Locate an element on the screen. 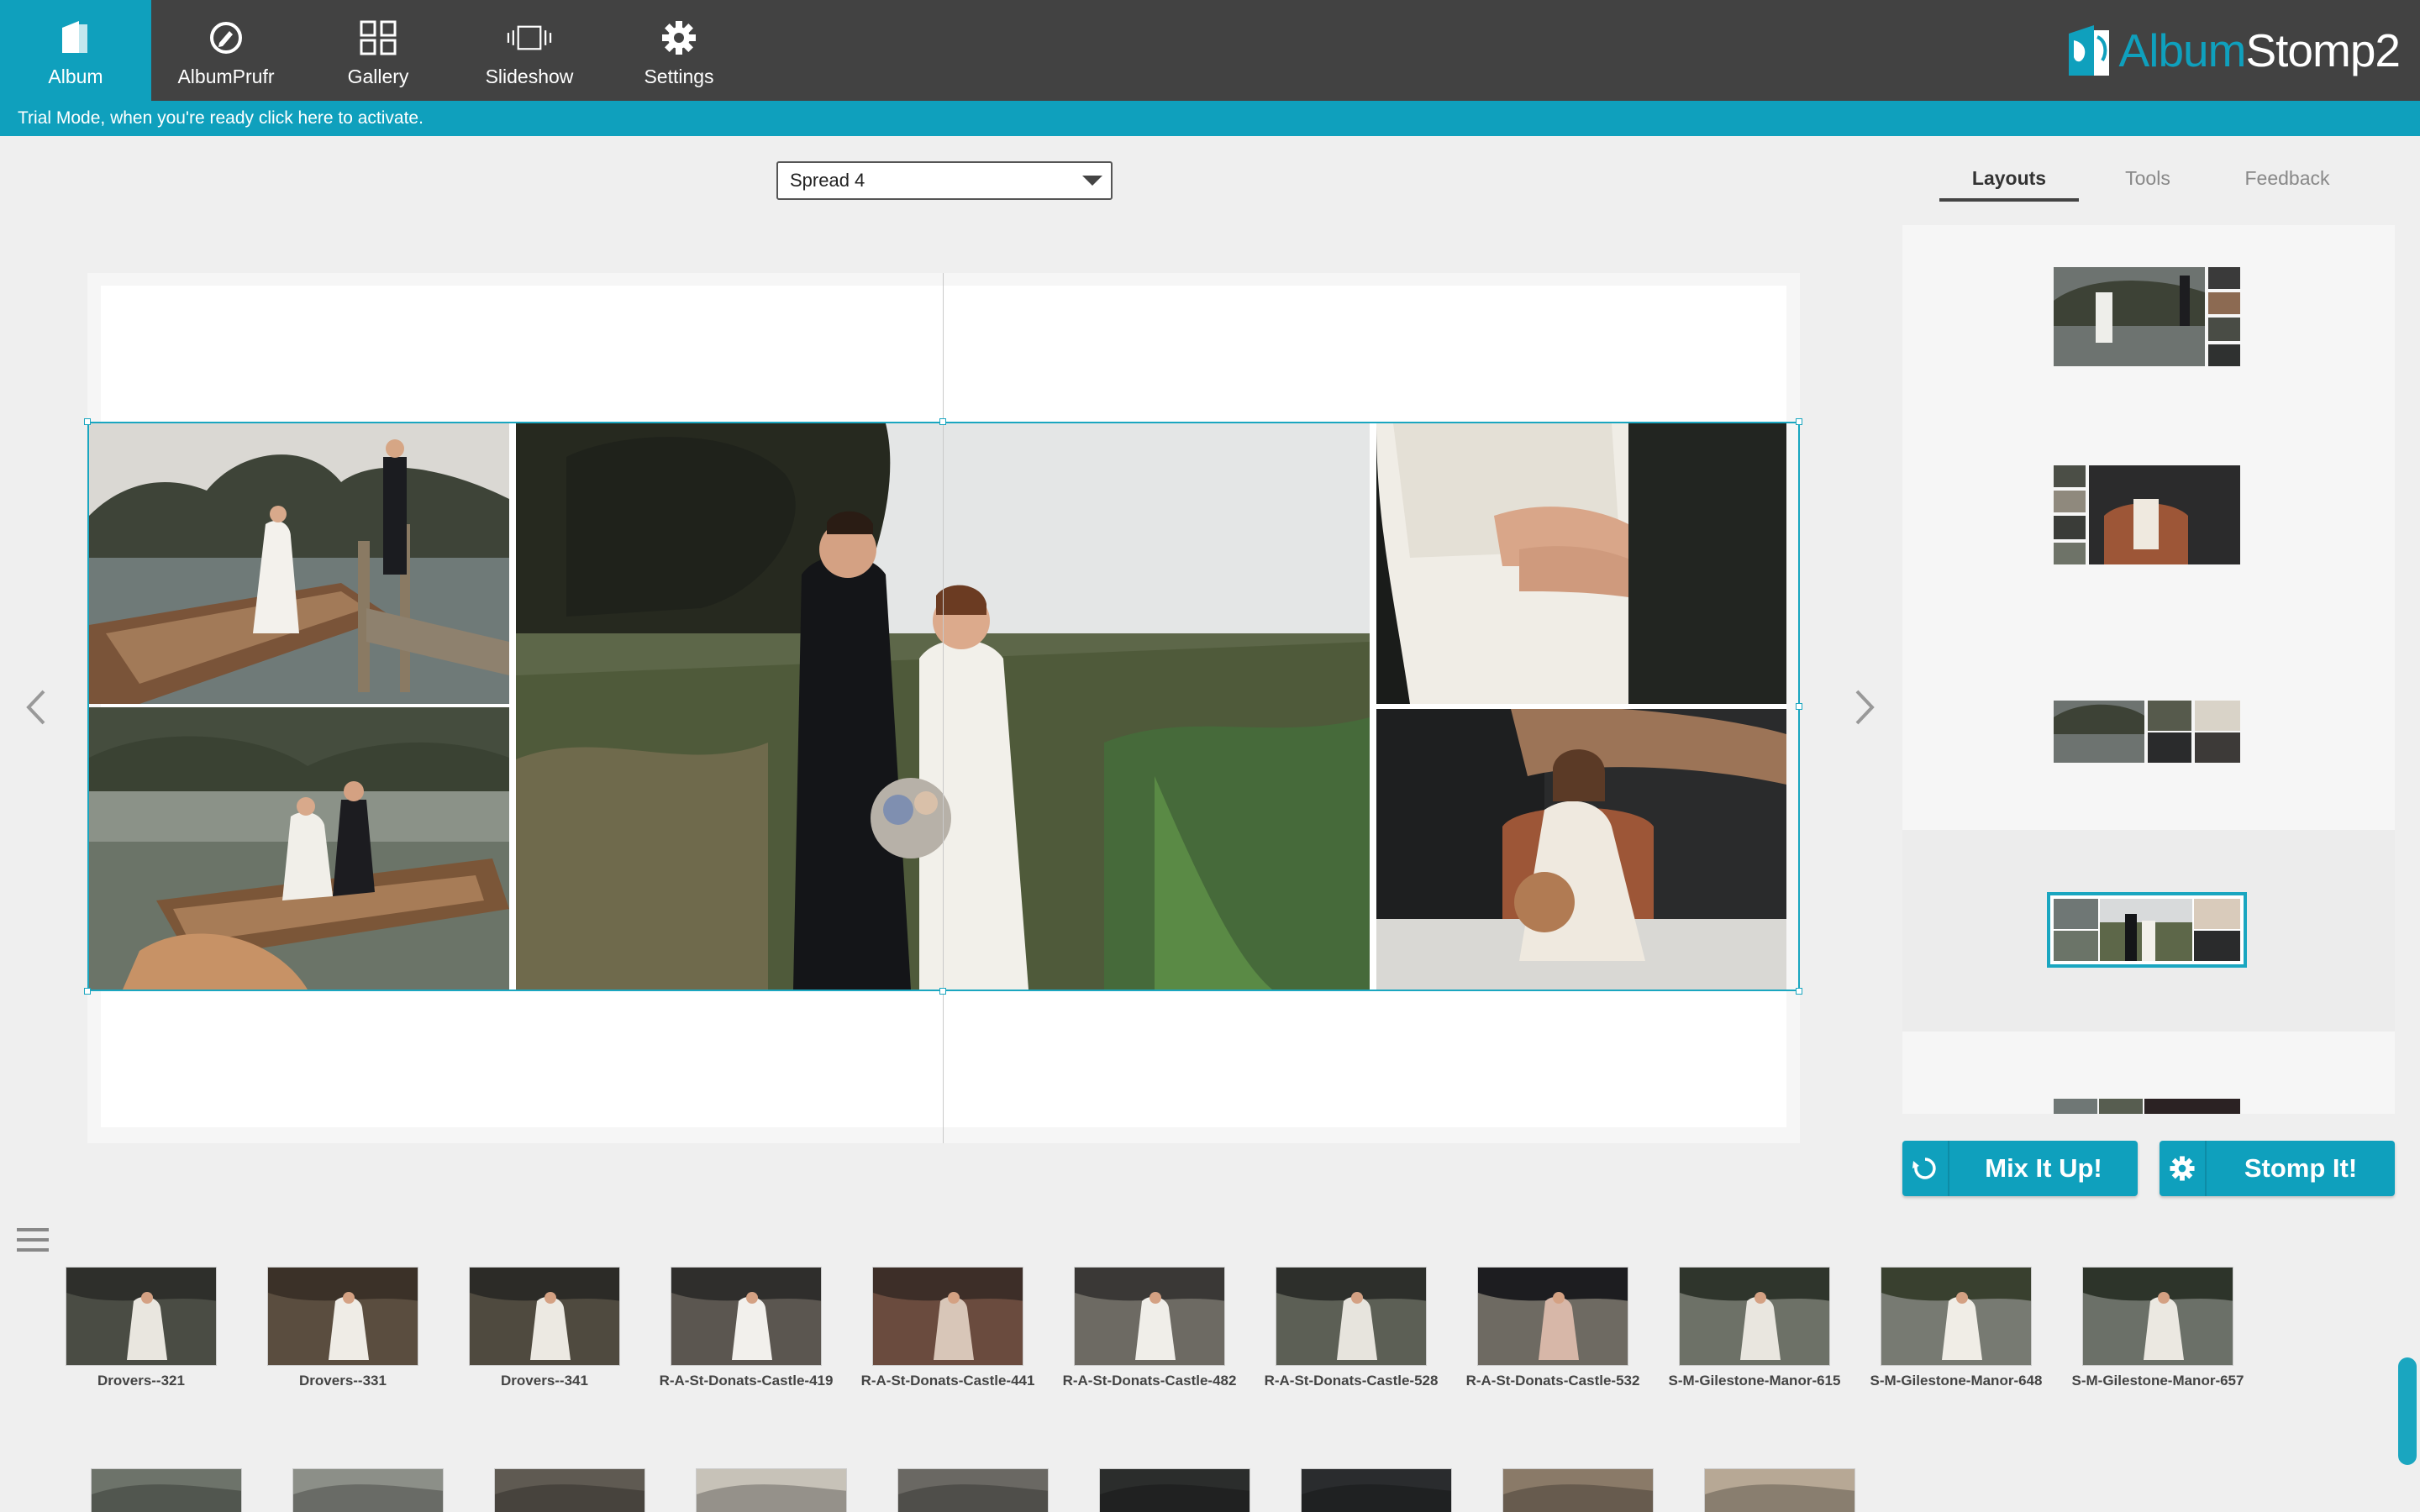 The image size is (2420, 1512). filmstrip-item: R-A-St-Donats-Castle-441 is located at coordinates (948, 1328).